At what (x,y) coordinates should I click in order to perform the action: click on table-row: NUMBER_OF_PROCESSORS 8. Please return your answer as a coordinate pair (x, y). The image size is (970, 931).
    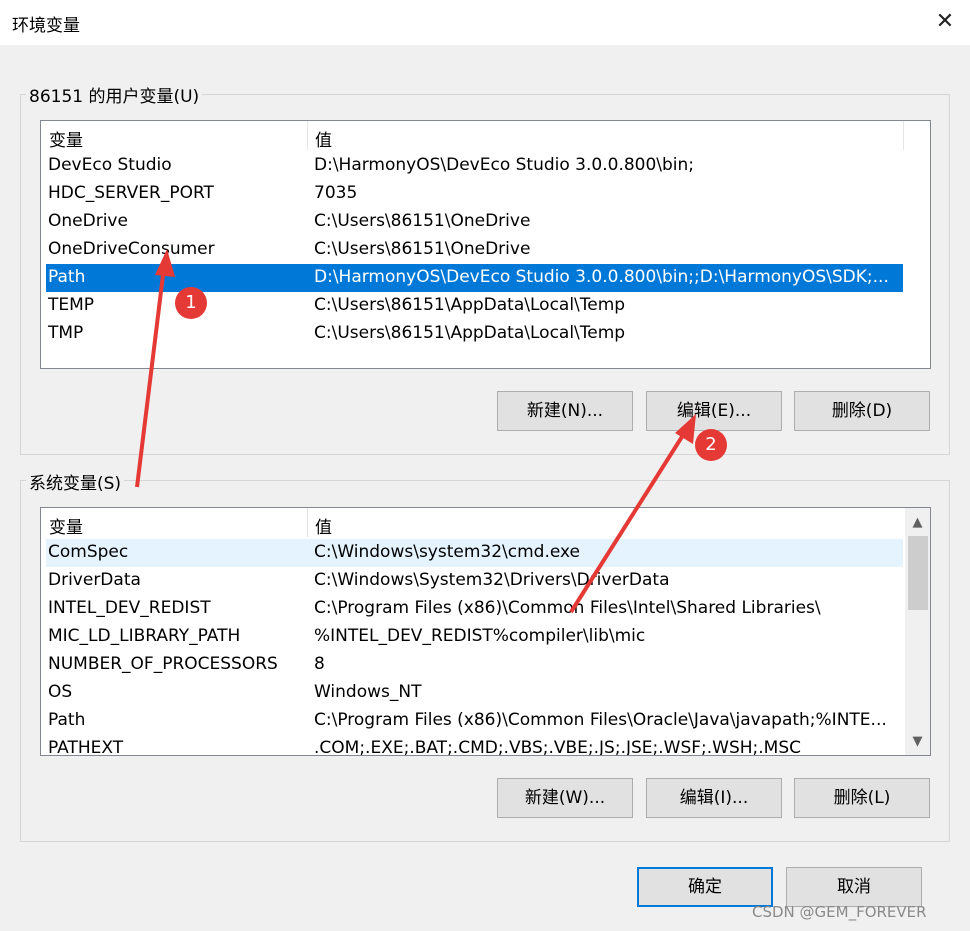
    Looking at the image, I should click on (474, 665).